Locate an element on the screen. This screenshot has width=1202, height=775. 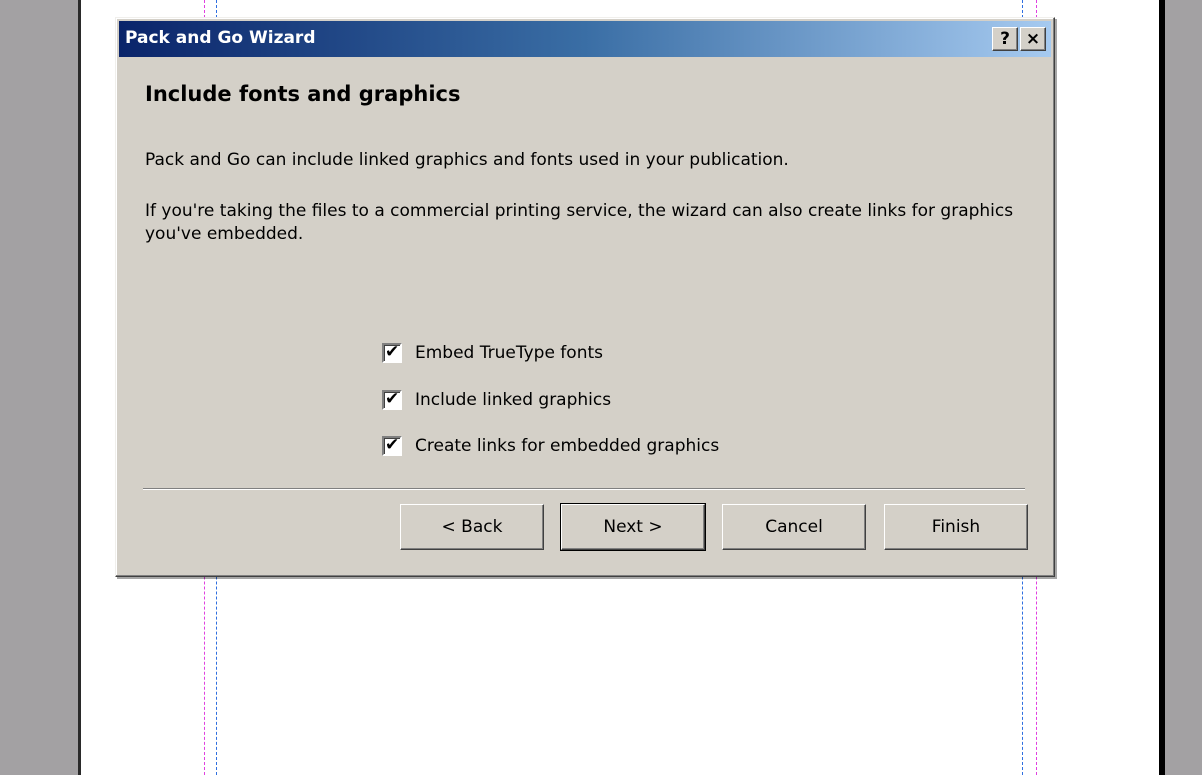
close-icon: × is located at coordinates (1033, 39).